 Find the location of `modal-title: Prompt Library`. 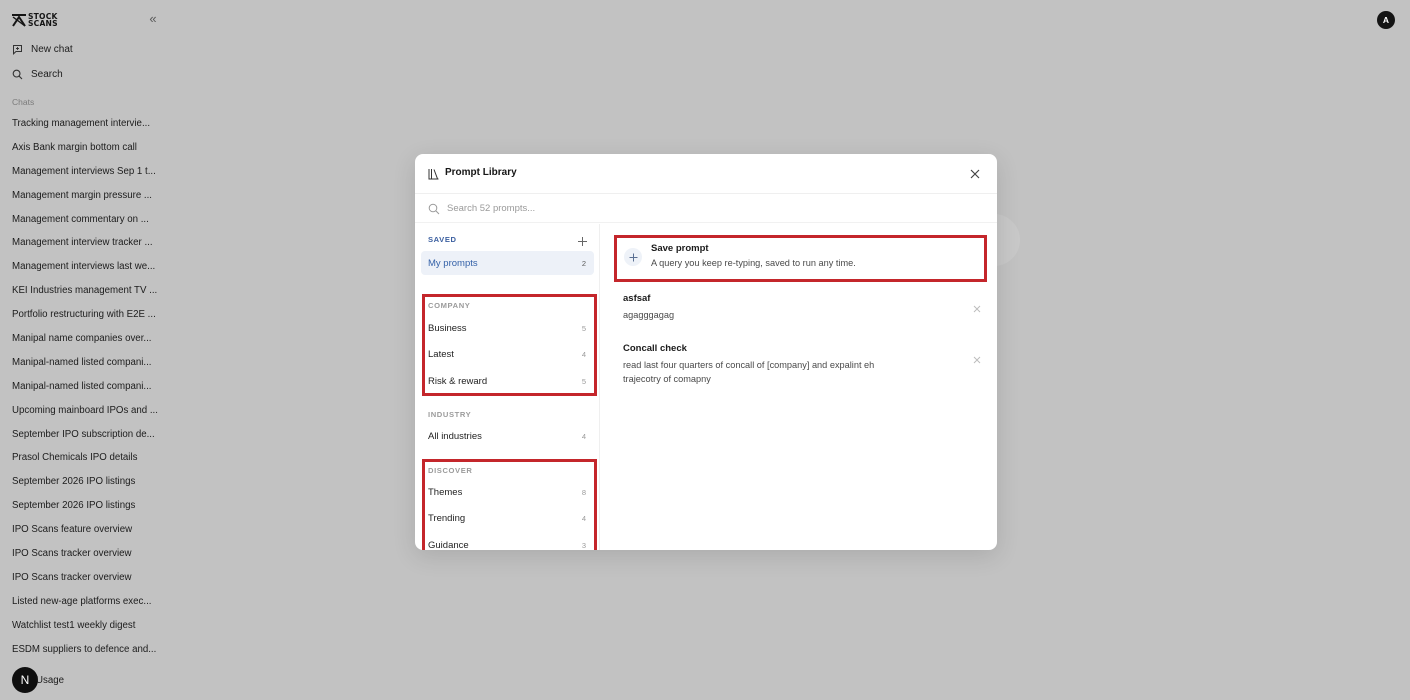

modal-title: Prompt Library is located at coordinates (481, 172).